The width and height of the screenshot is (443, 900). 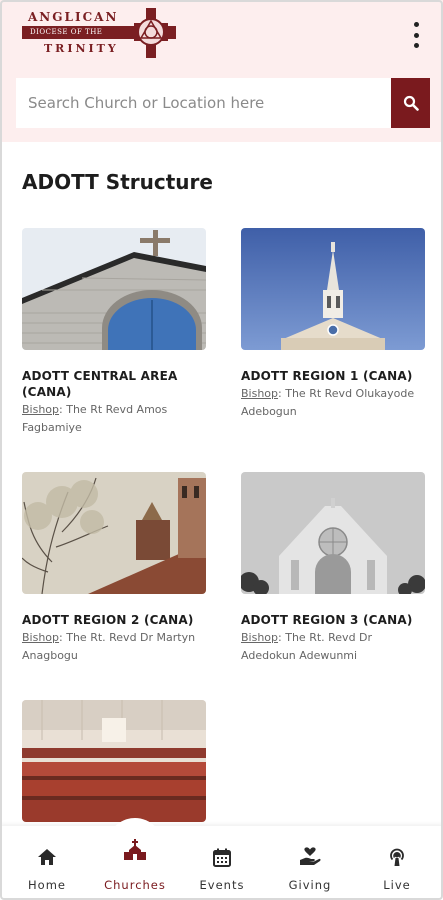 I want to click on calendar-icon, so click(x=222, y=857).